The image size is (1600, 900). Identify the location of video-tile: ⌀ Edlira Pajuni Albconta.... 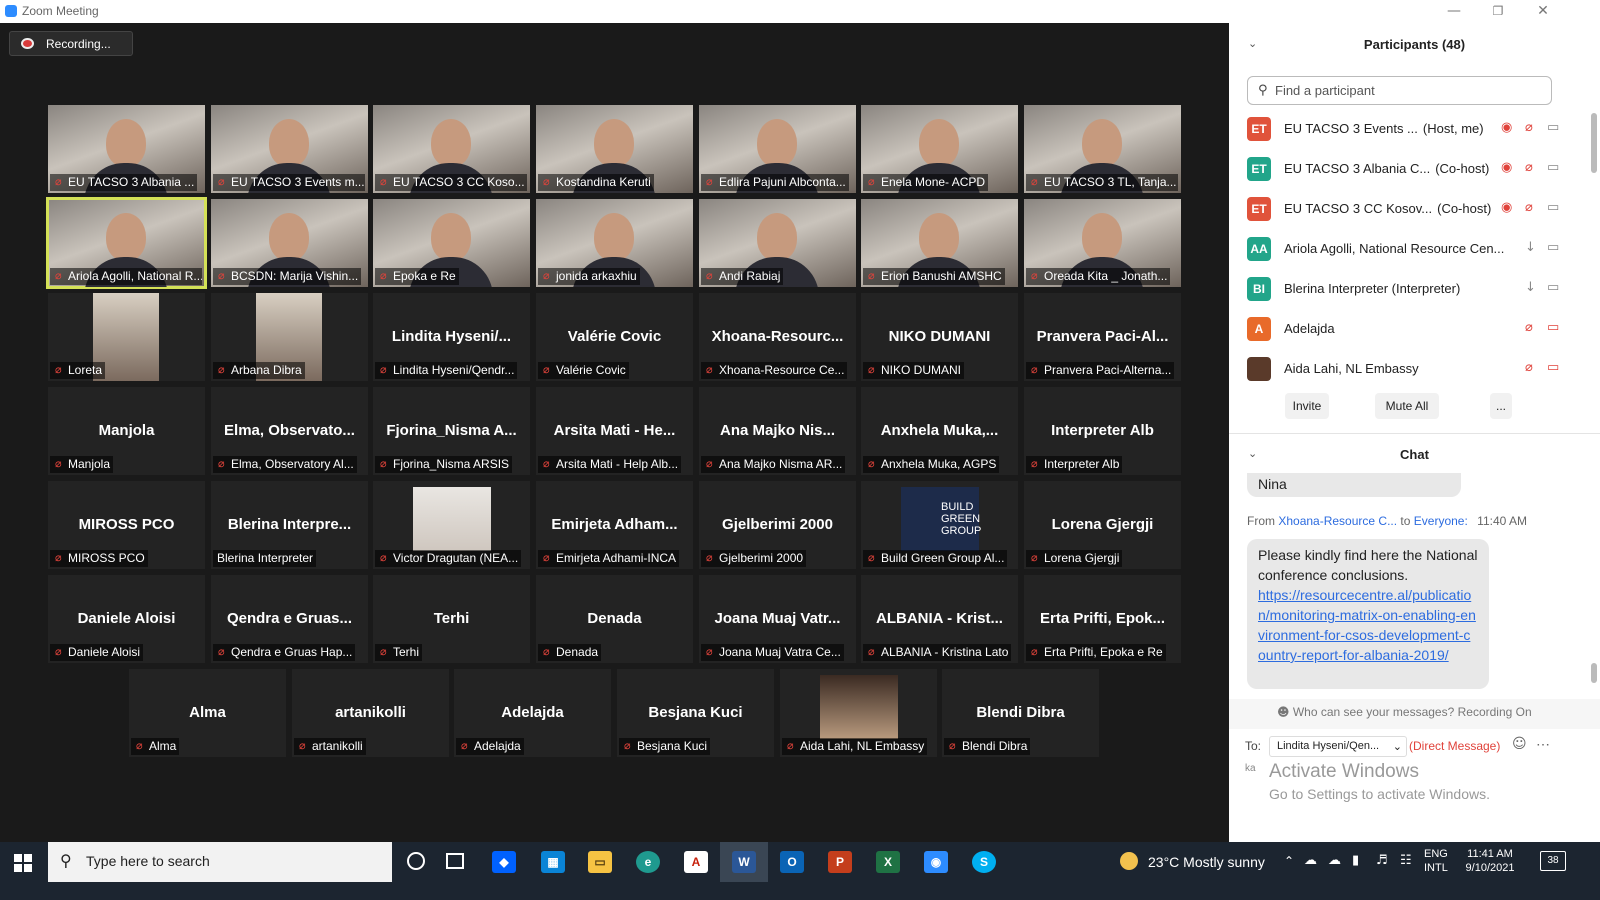
(777, 149).